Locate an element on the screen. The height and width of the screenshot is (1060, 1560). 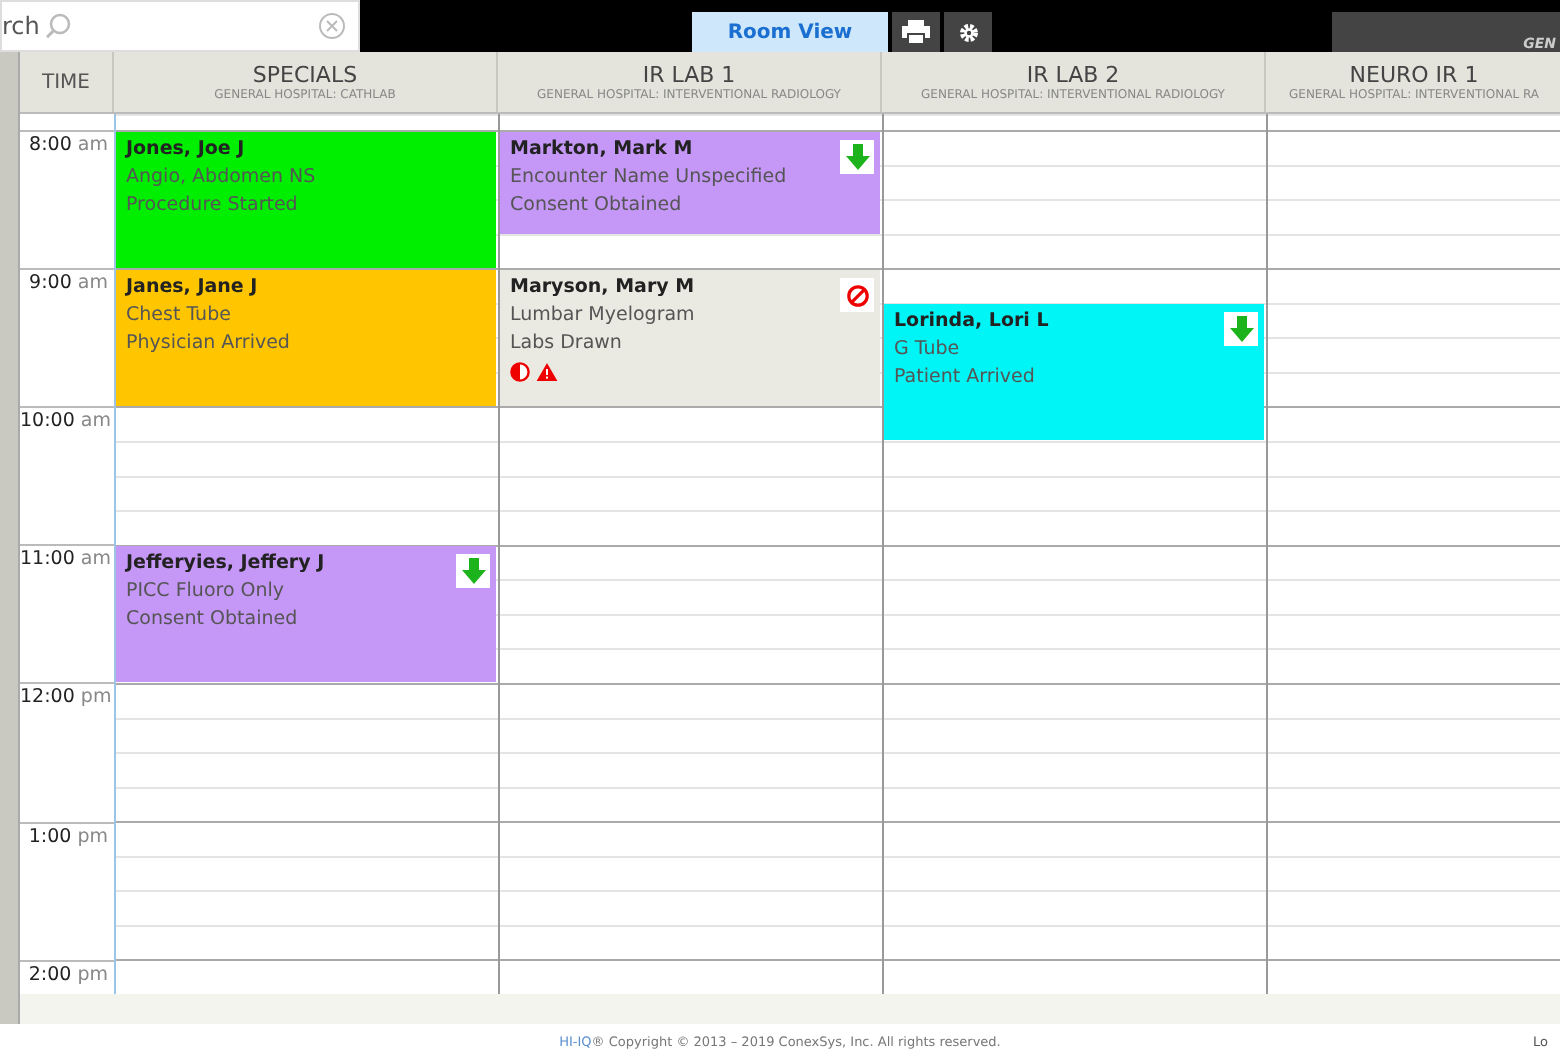
time-label: 9:00 am is located at coordinates (68, 282).